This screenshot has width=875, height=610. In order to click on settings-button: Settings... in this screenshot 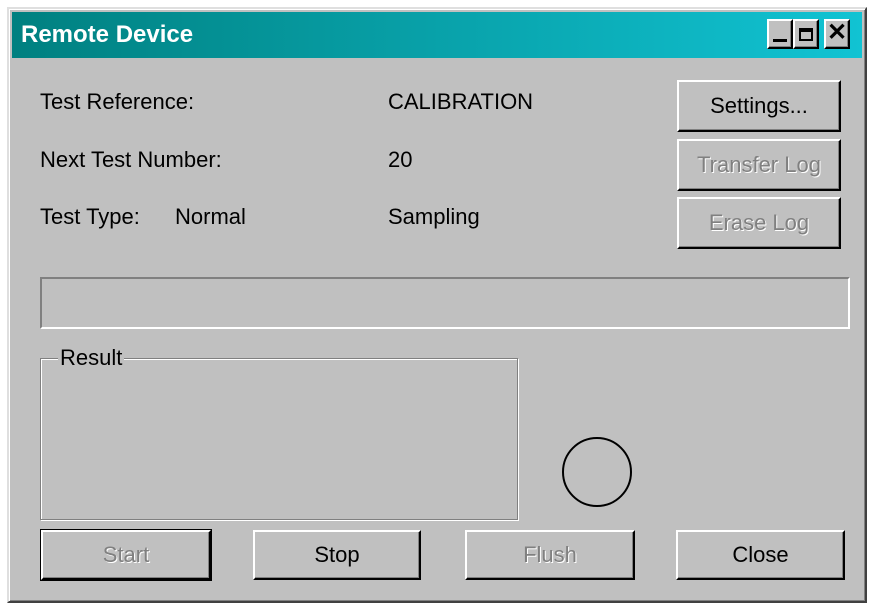, I will do `click(759, 106)`.